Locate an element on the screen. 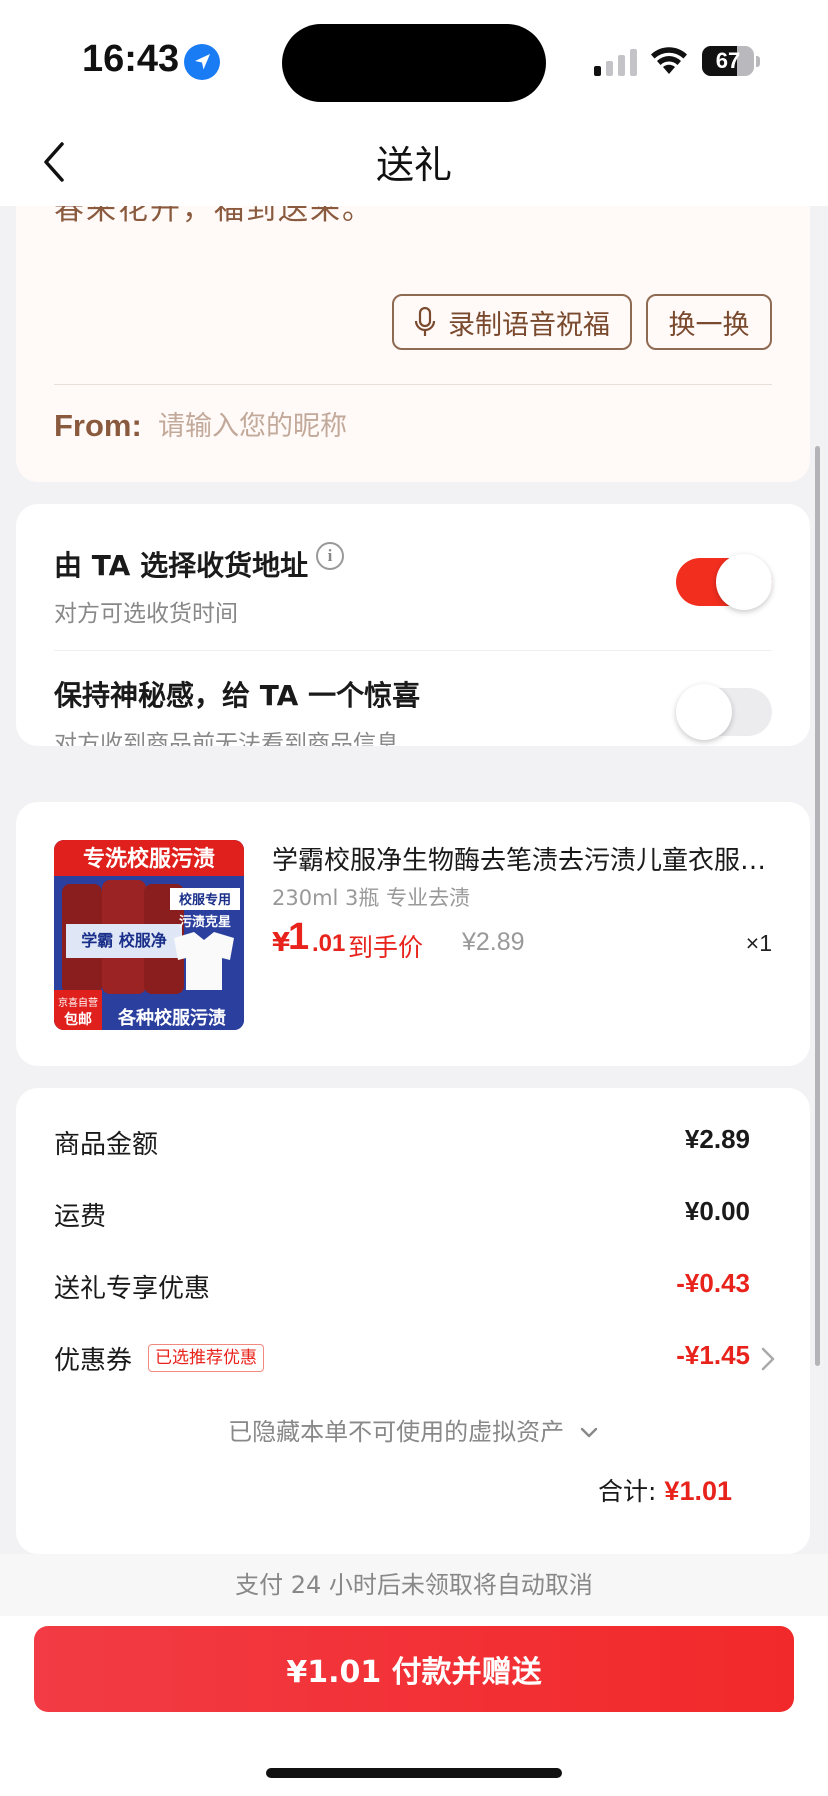 This screenshot has height=1796, width=828. product-image: 专洗校服污渍 学霸 校服净 校服专用 污渍克星 京喜自营 包邮 各种校服污渍 is located at coordinates (149, 935).